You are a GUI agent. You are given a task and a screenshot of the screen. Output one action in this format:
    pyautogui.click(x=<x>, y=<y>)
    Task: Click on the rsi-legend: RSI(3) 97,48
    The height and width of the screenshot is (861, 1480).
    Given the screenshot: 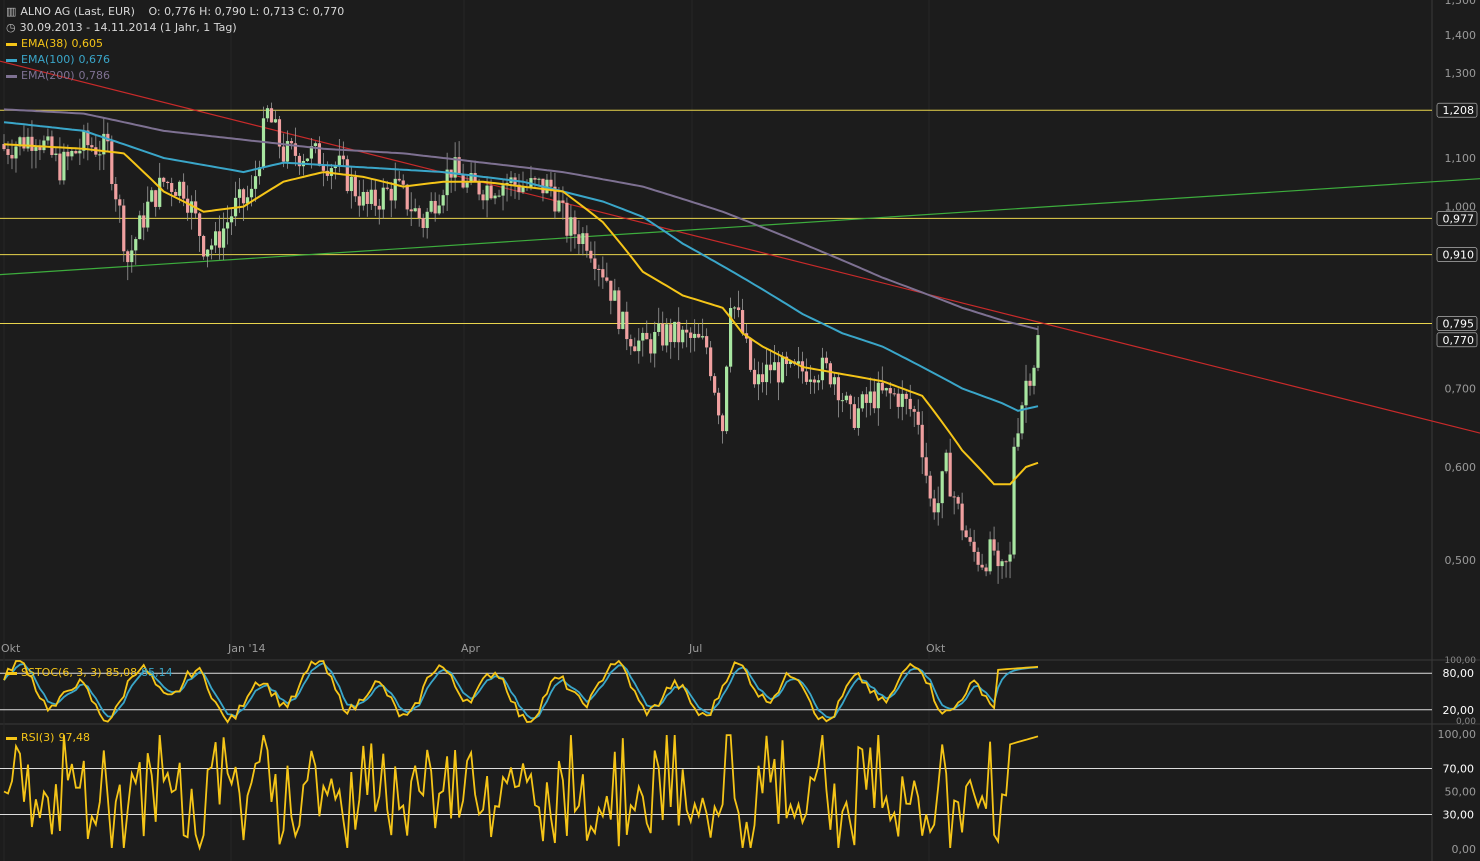 What is the action you would take?
    pyautogui.click(x=50, y=738)
    